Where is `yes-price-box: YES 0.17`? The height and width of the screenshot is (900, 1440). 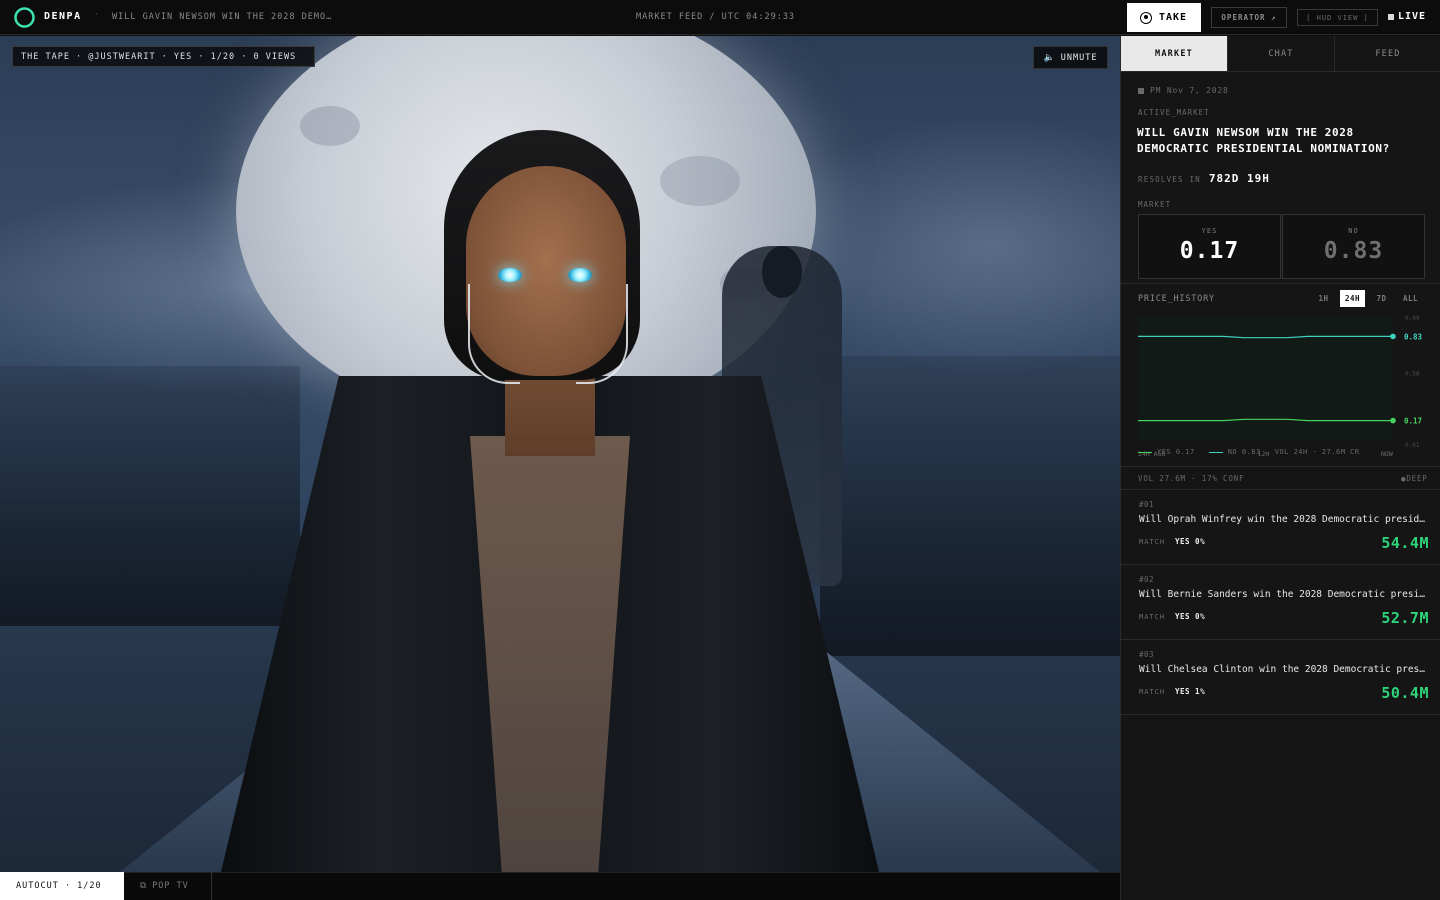 yes-price-box: YES 0.17 is located at coordinates (1209, 246).